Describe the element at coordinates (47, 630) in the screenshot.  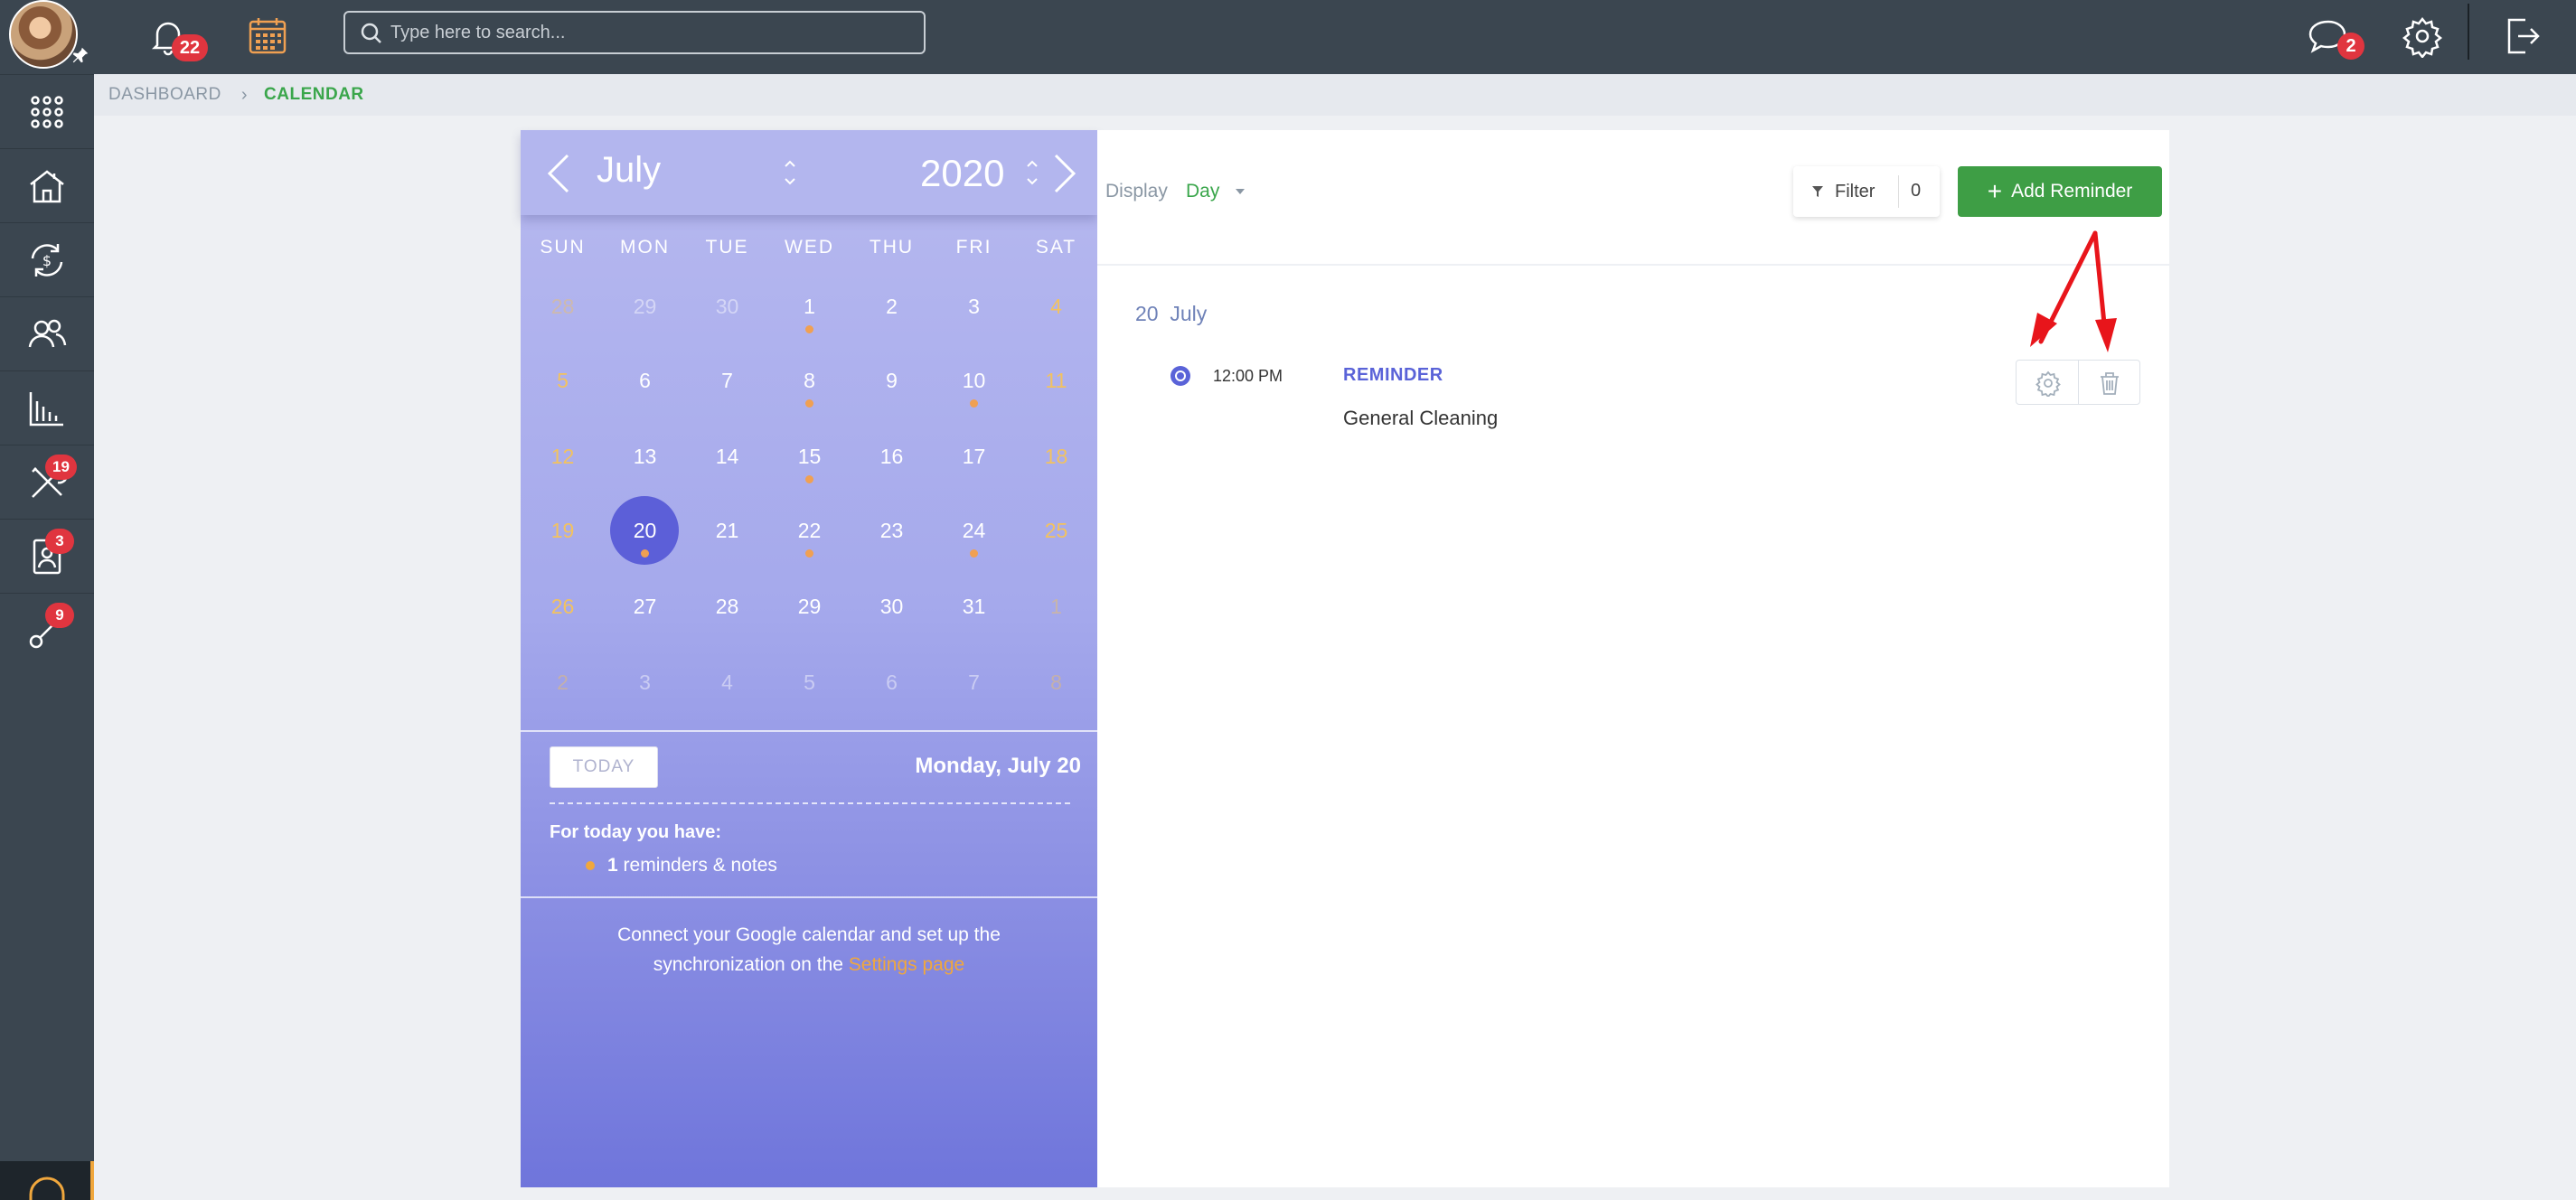
I see `sidebar-item-keys: 9` at that location.